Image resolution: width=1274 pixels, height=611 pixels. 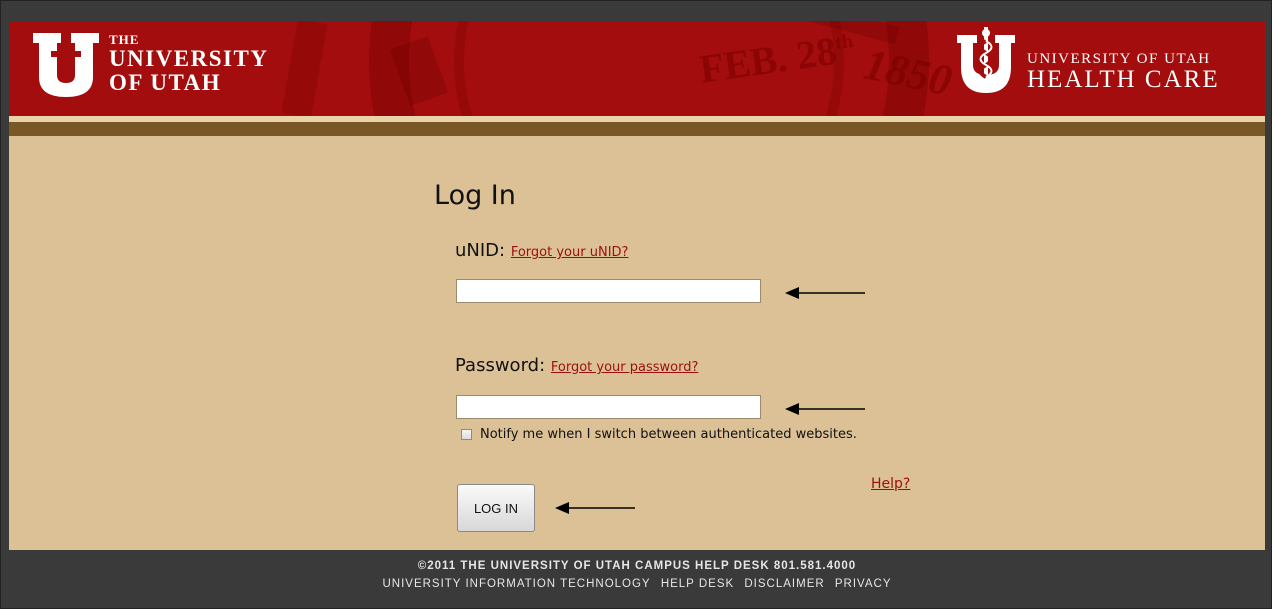 I want to click on unid-input, so click(x=608, y=291).